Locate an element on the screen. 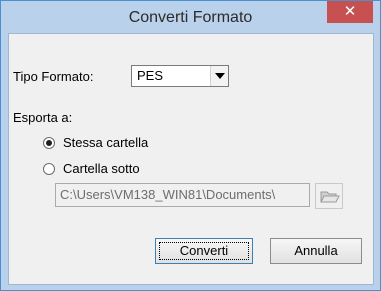  dropdown-arrow-button is located at coordinates (219, 76).